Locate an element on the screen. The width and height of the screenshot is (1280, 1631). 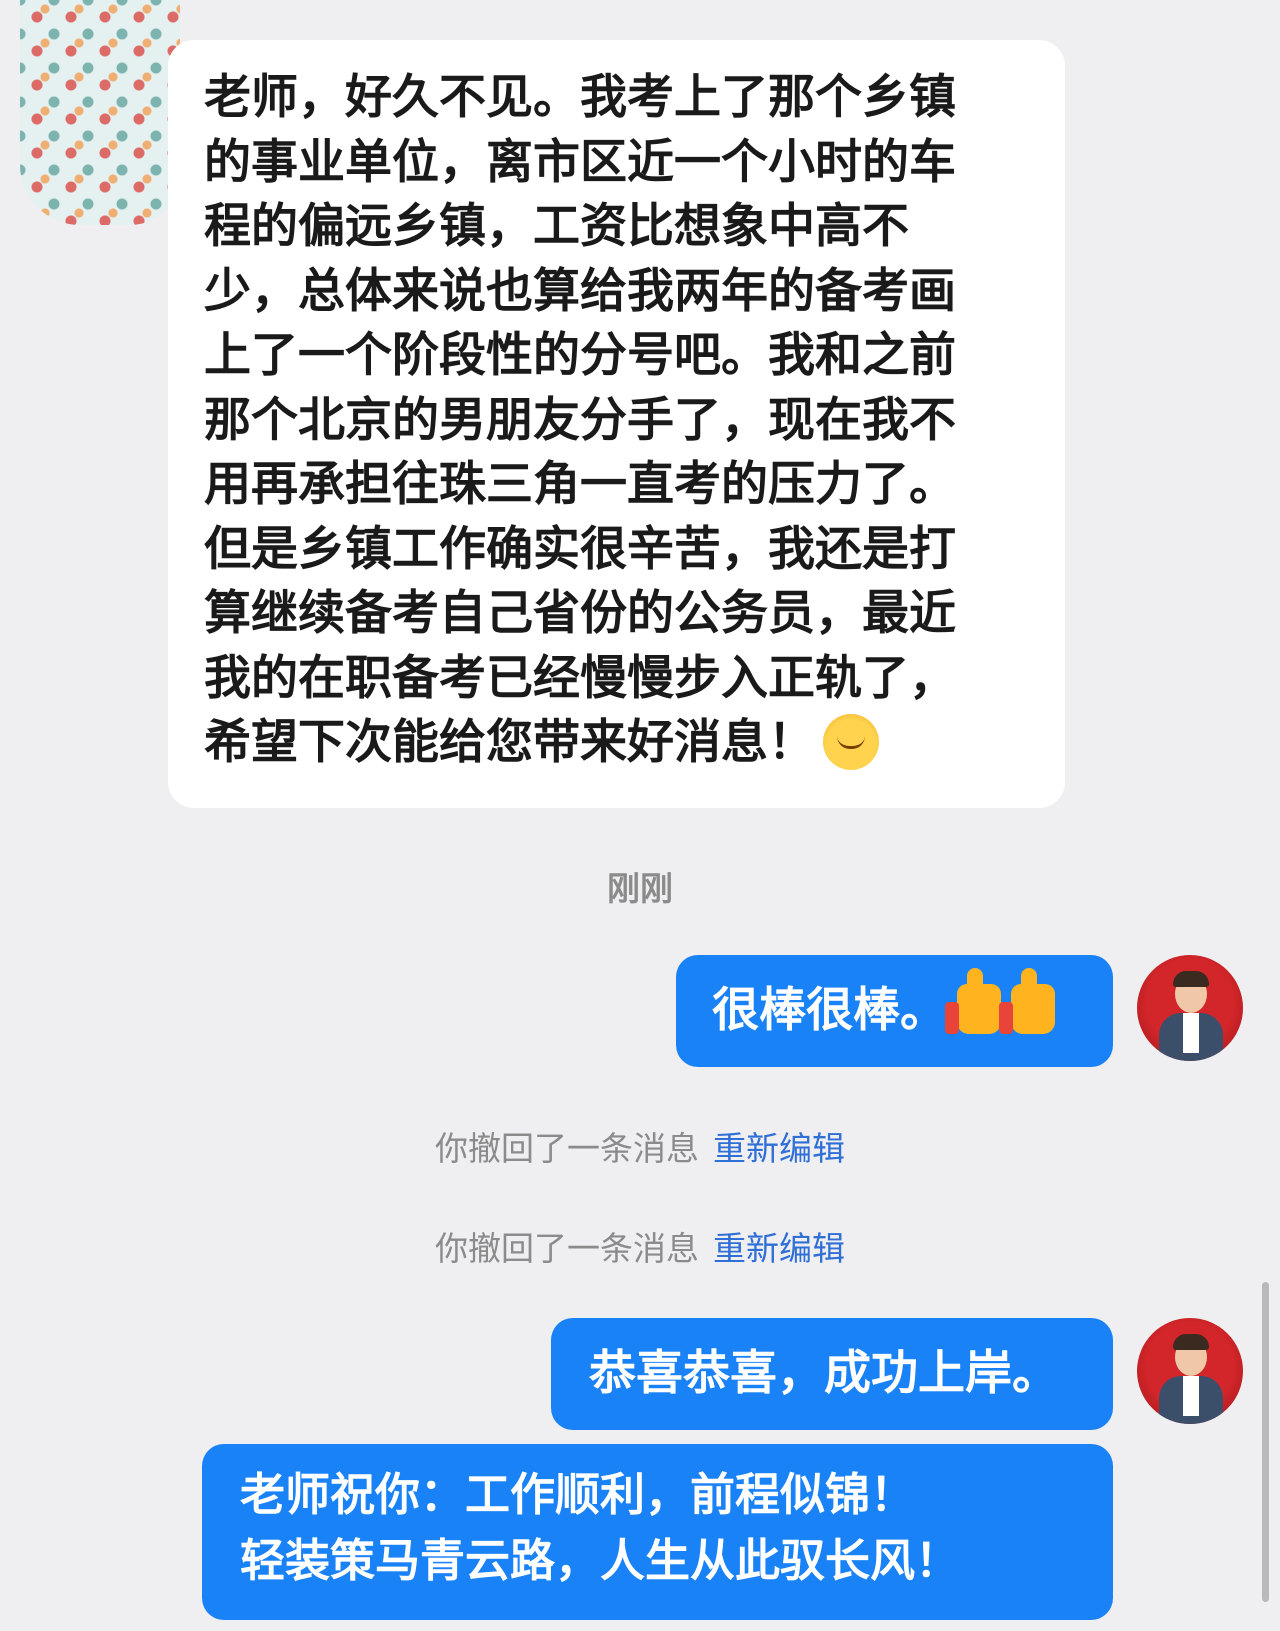
message-line: 我的在职备考已经慢慢步入正轨了， is located at coordinates (580, 678).